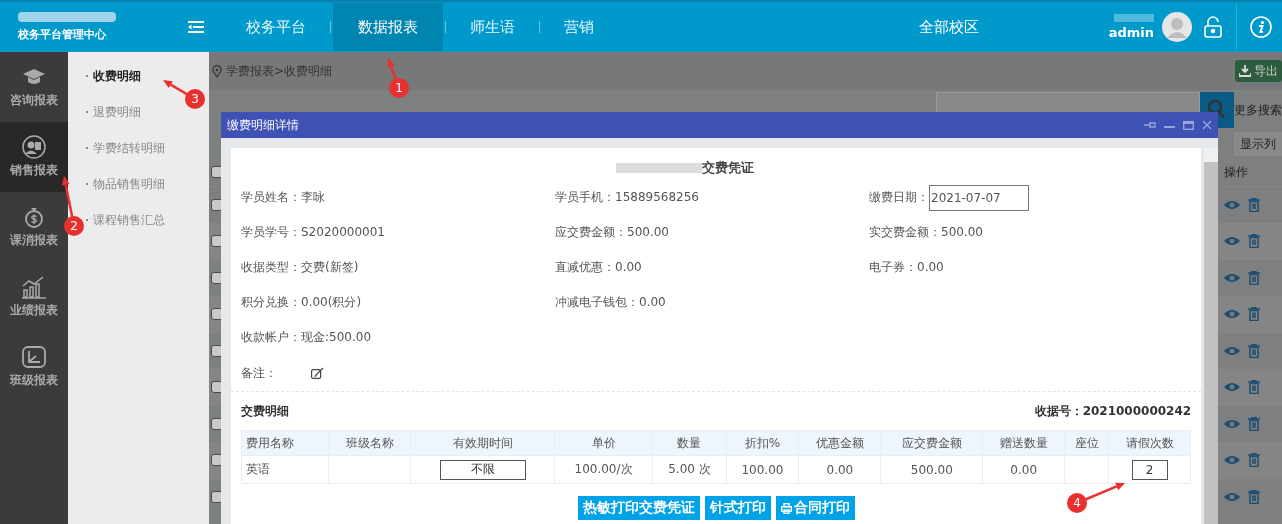 The width and height of the screenshot is (1282, 524). What do you see at coordinates (276, 27) in the screenshot?
I see `nav-tab: 校务平台` at bounding box center [276, 27].